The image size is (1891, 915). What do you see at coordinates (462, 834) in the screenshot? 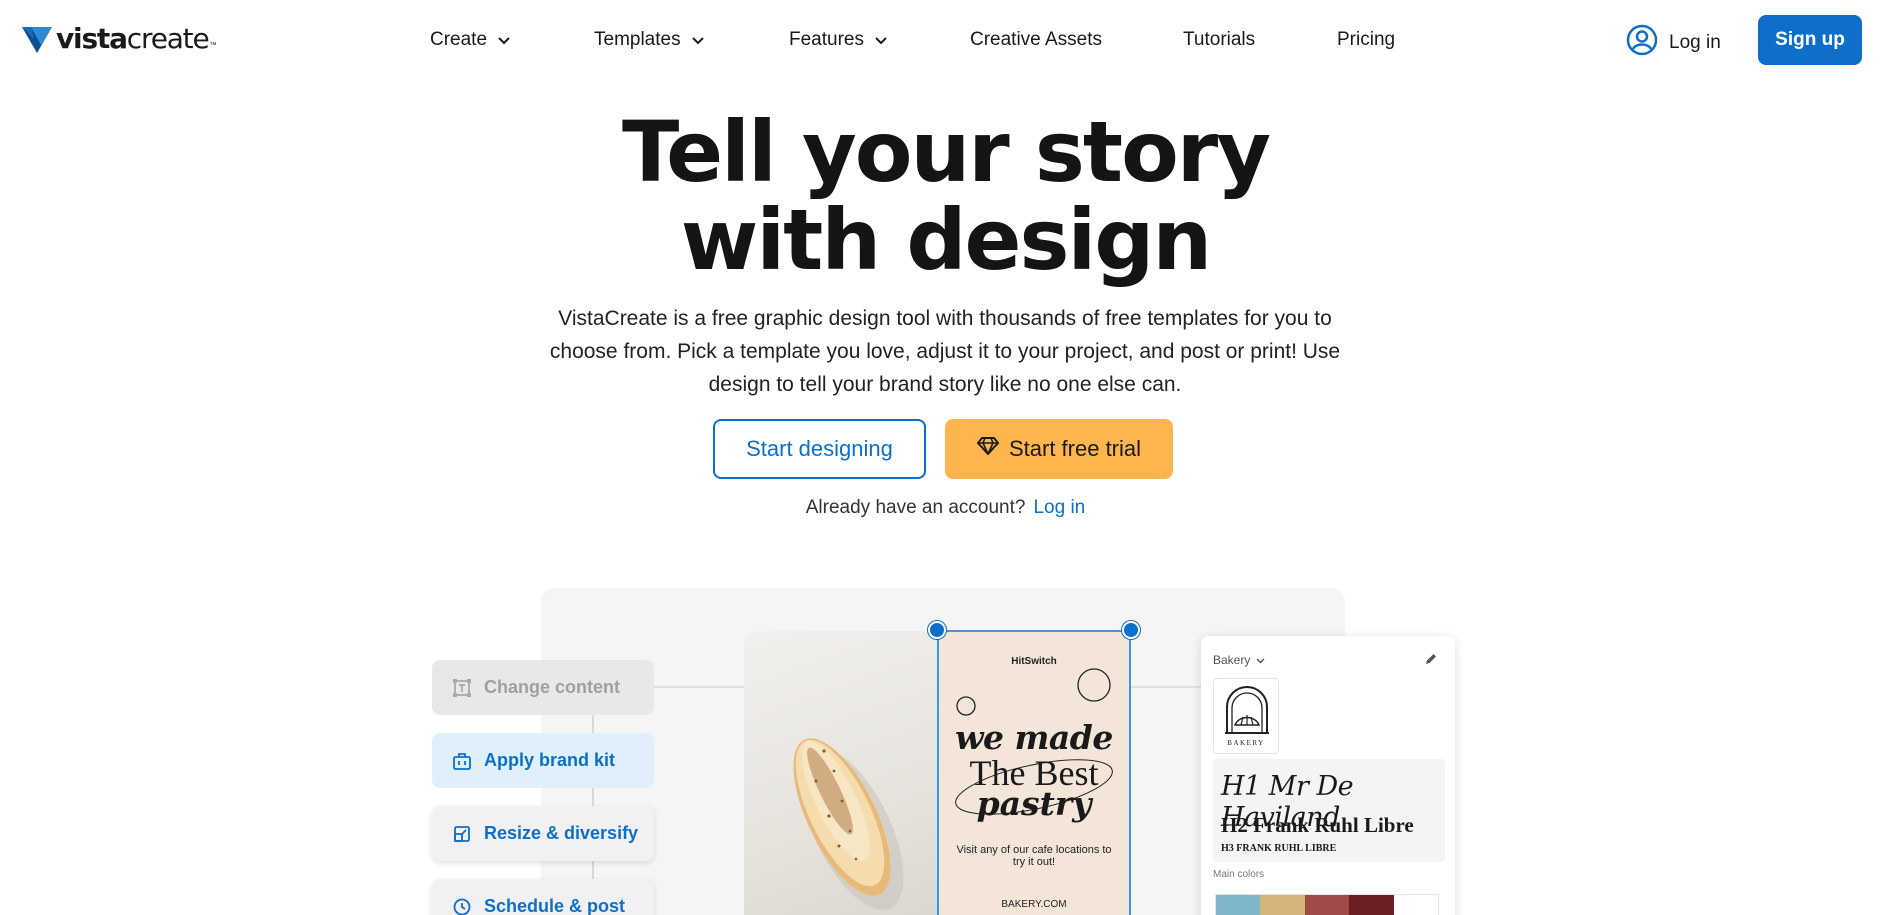
I see `resize-icon` at bounding box center [462, 834].